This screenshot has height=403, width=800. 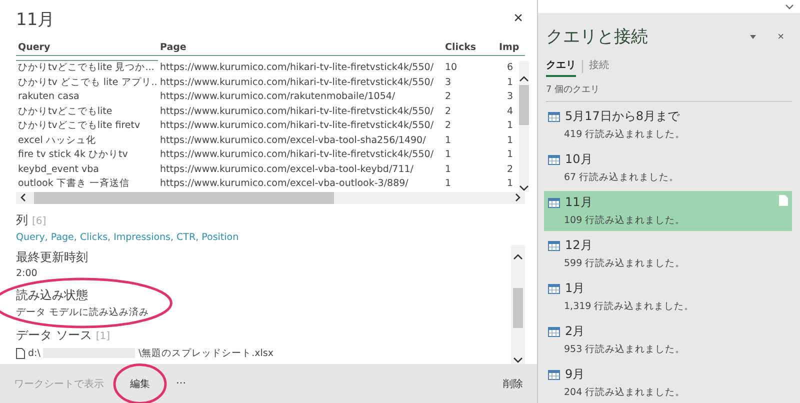 I want to click on caret-icon, so click(x=753, y=36).